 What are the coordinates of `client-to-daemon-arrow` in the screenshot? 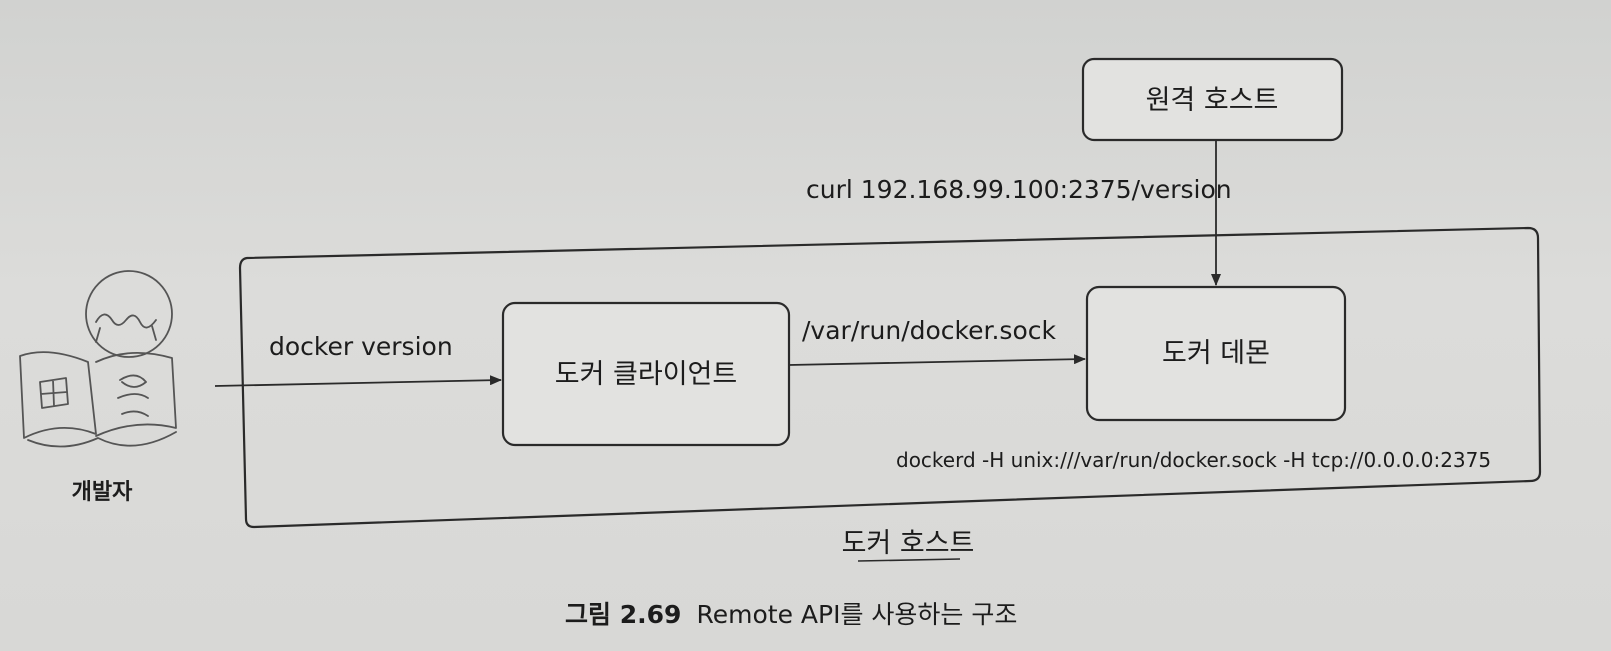 It's located at (937, 360).